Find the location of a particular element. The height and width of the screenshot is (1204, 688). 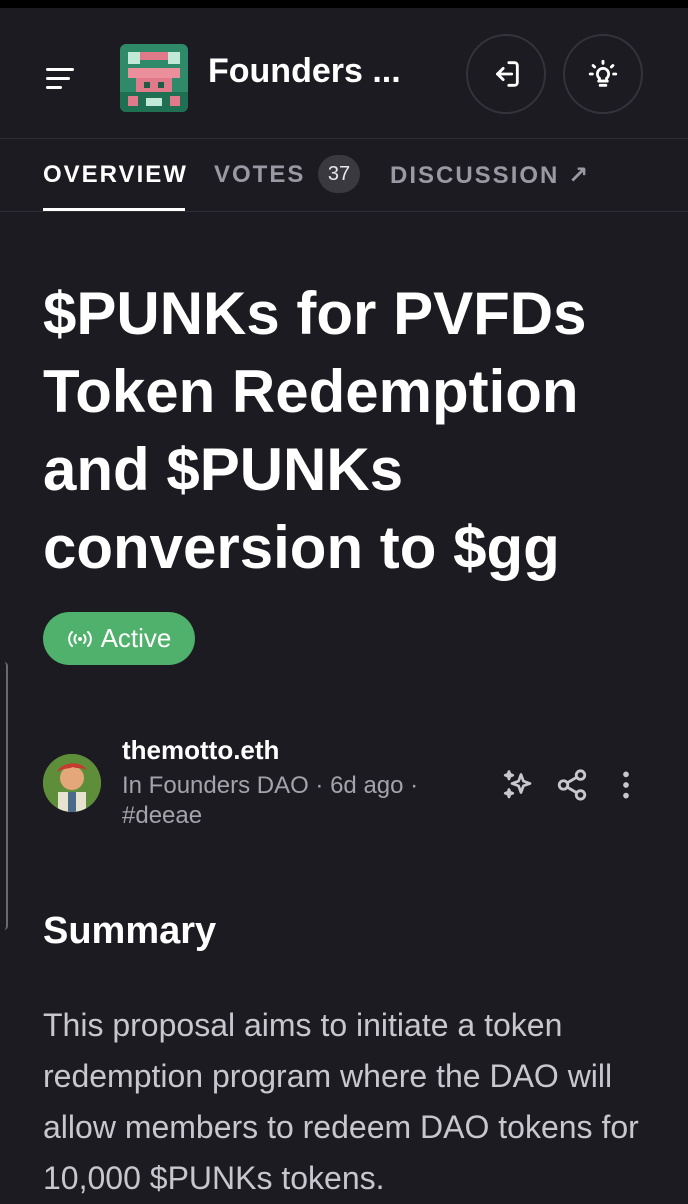

logout-icon is located at coordinates (507, 74).